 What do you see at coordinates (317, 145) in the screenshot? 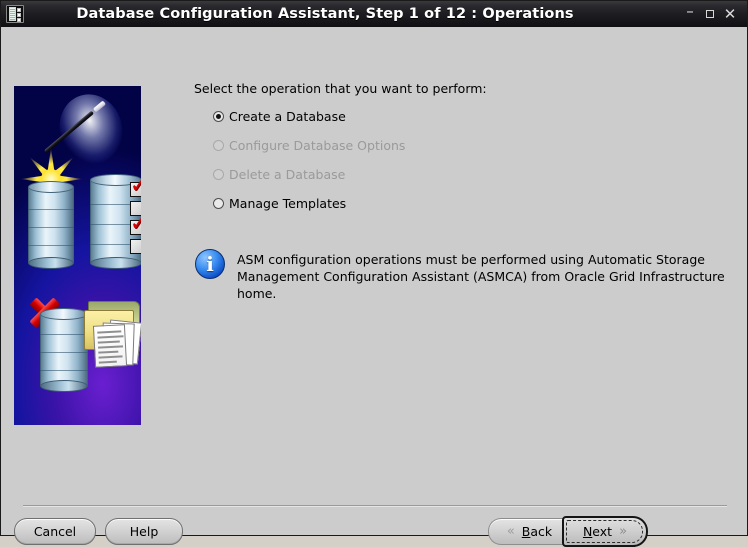
I see `radio-label: Configure Database Options` at bounding box center [317, 145].